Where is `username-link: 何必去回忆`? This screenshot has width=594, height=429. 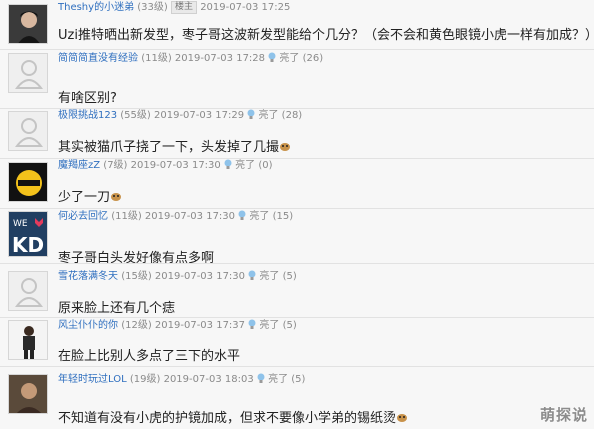
username-link: 何必去回忆 is located at coordinates (83, 216).